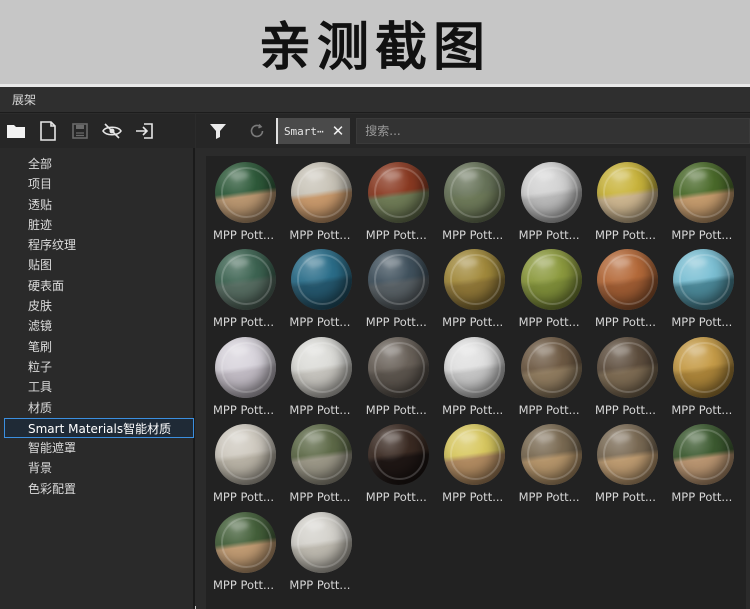 This screenshot has width=750, height=609. I want to click on category-item: 贴图, so click(96, 265).